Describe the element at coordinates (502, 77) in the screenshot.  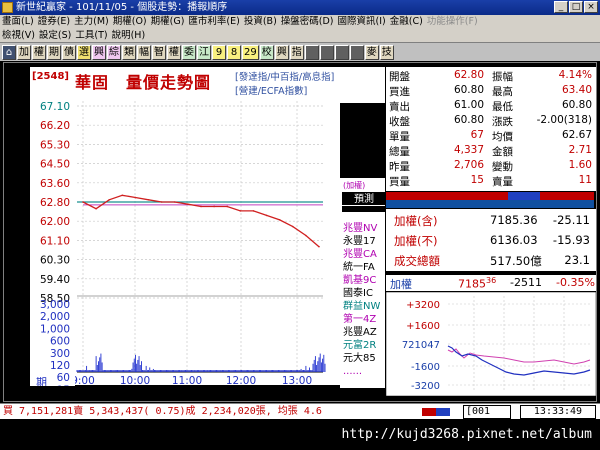
I see `stat-label: 振幅` at that location.